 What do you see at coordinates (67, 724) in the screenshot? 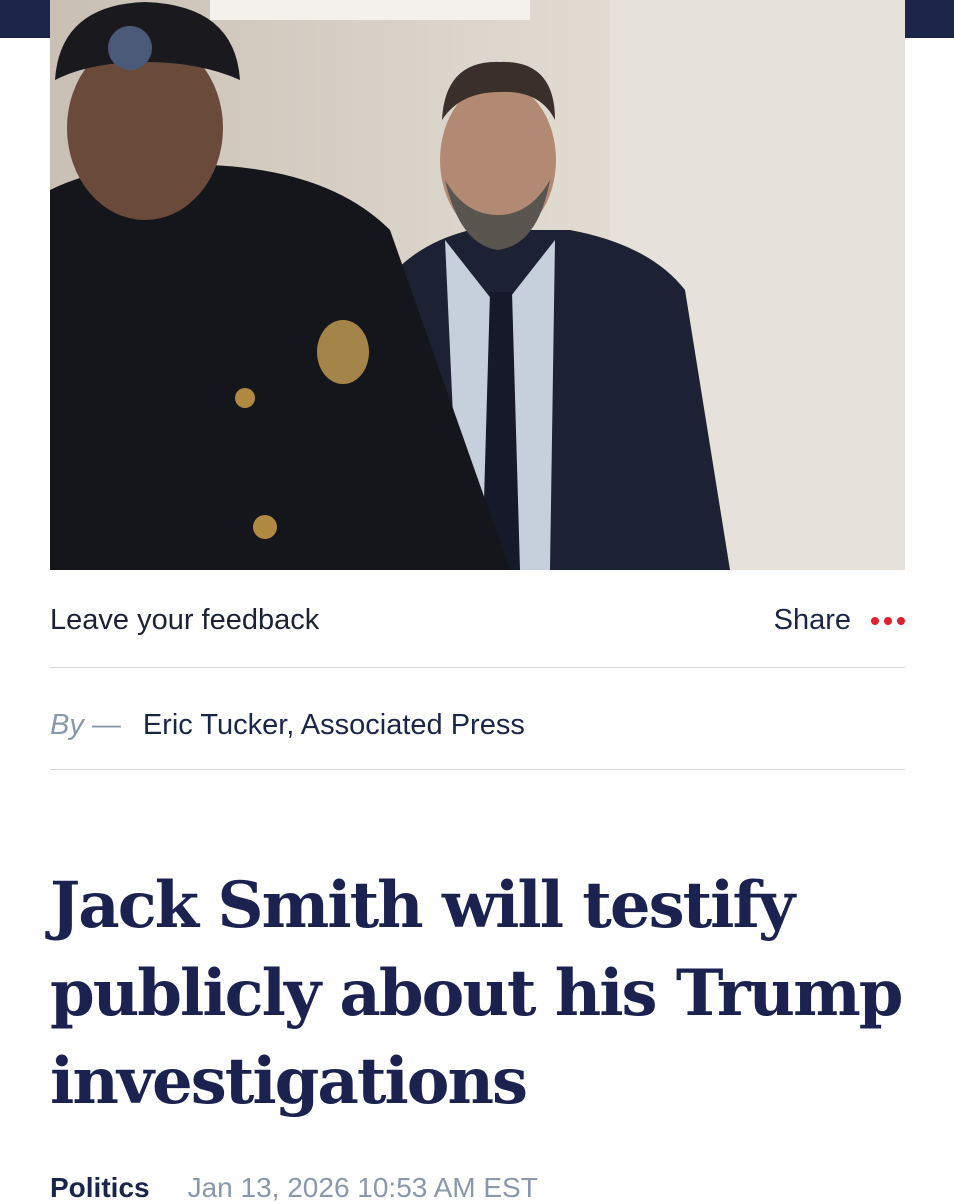
I see `byline-prefix: By` at bounding box center [67, 724].